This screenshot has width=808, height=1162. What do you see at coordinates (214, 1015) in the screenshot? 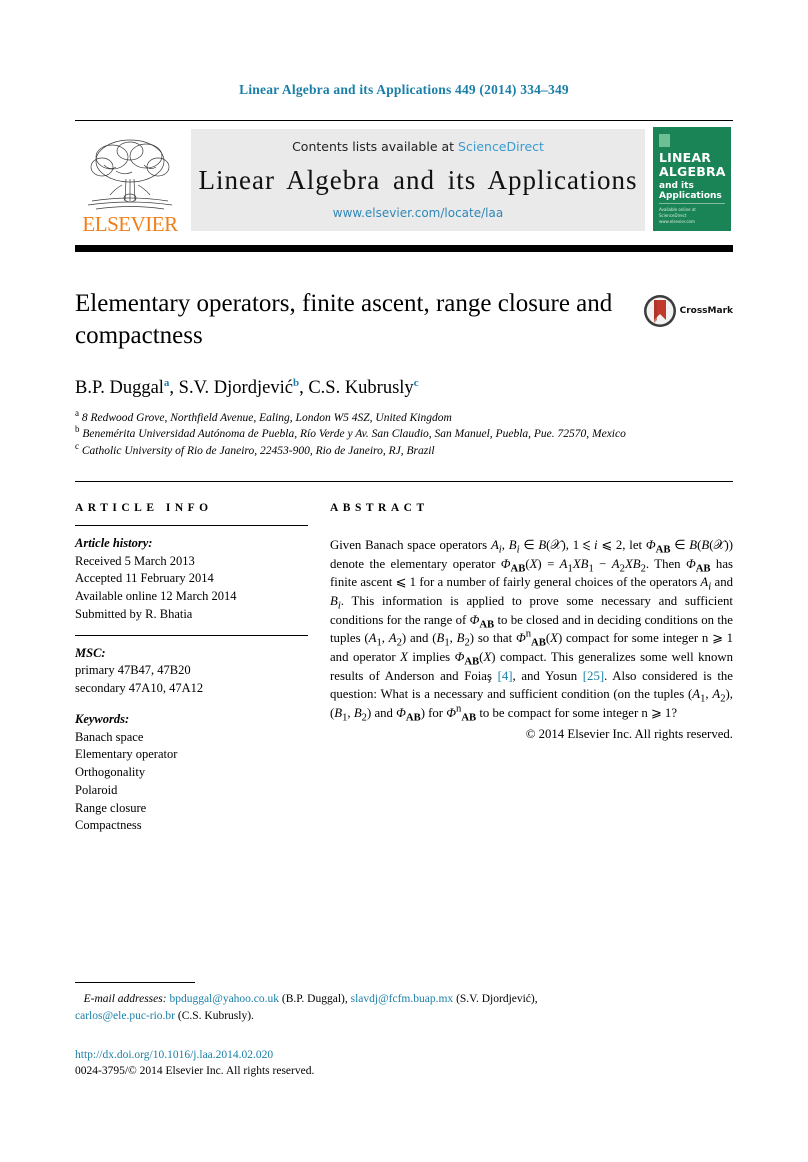
I see `email-owner-kubrusly: (C.S. Kubrusly)` at bounding box center [214, 1015].